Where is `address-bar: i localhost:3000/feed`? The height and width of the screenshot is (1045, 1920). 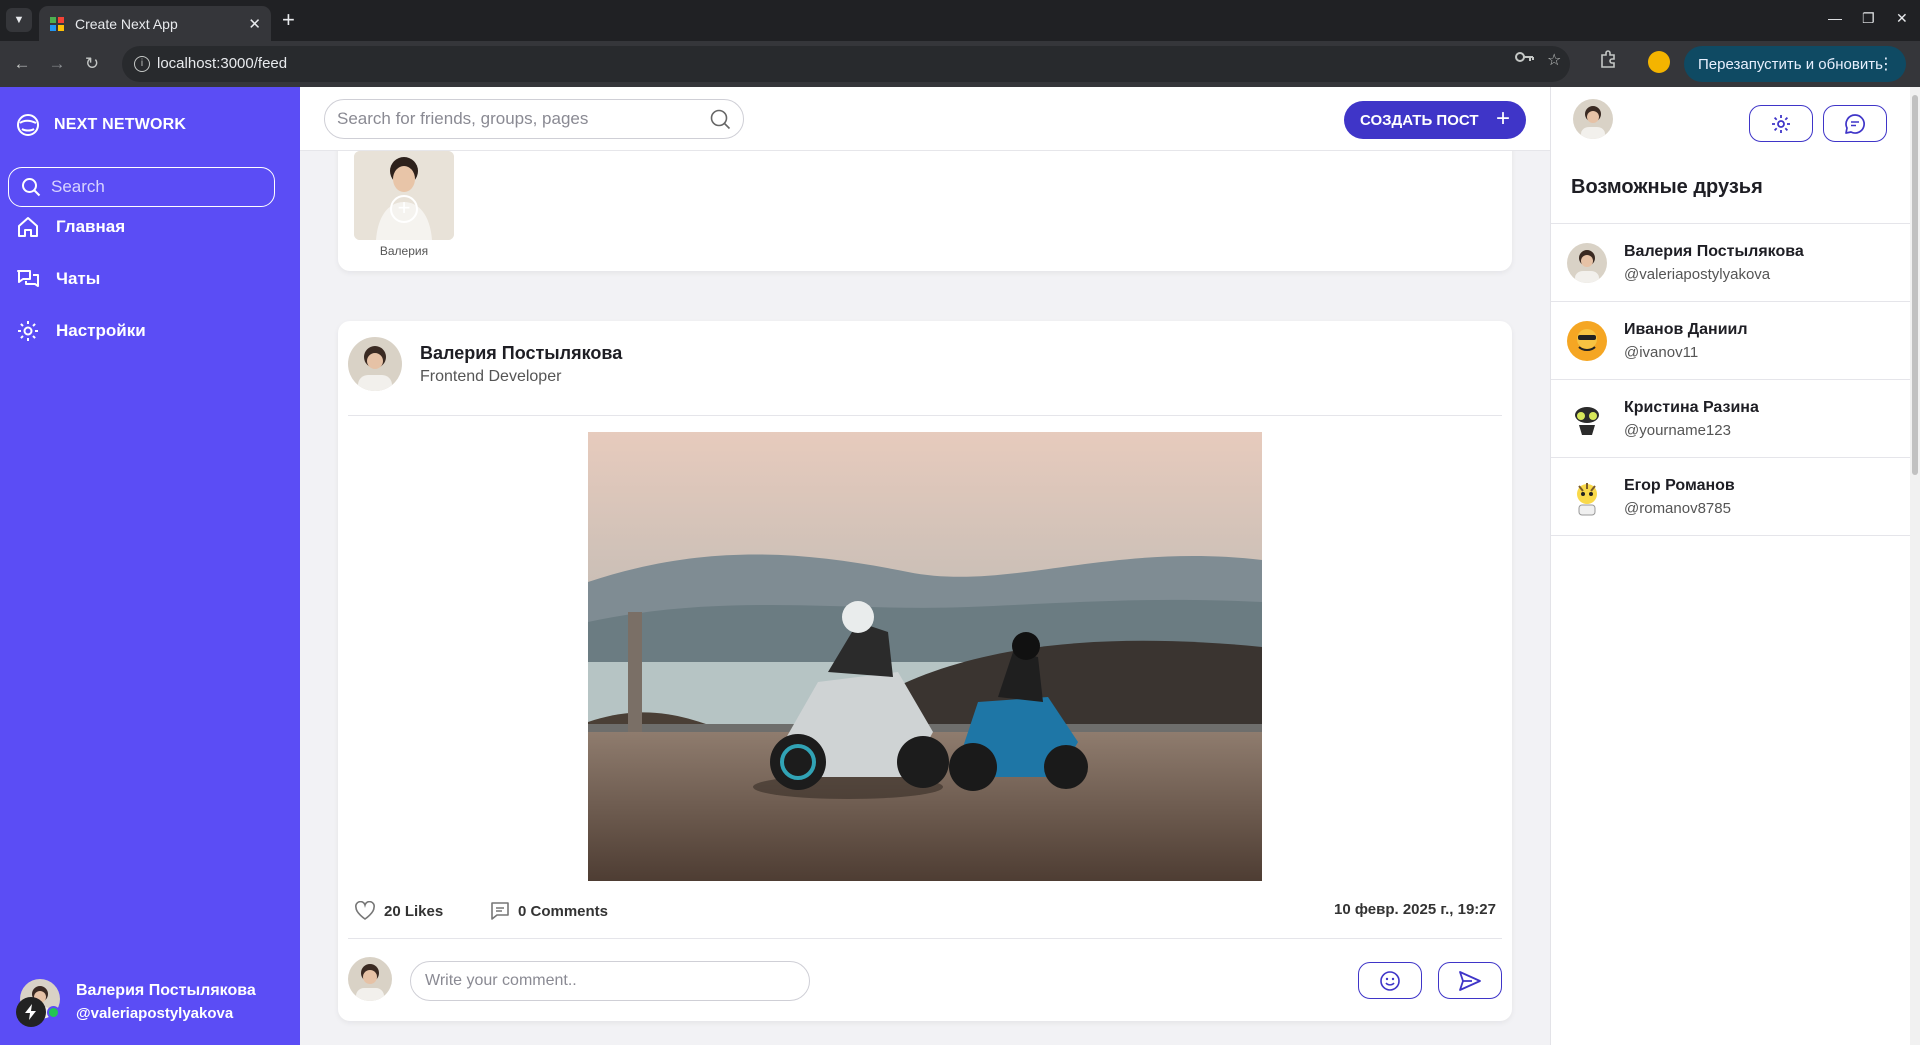
address-bar: i localhost:3000/feed is located at coordinates (846, 64).